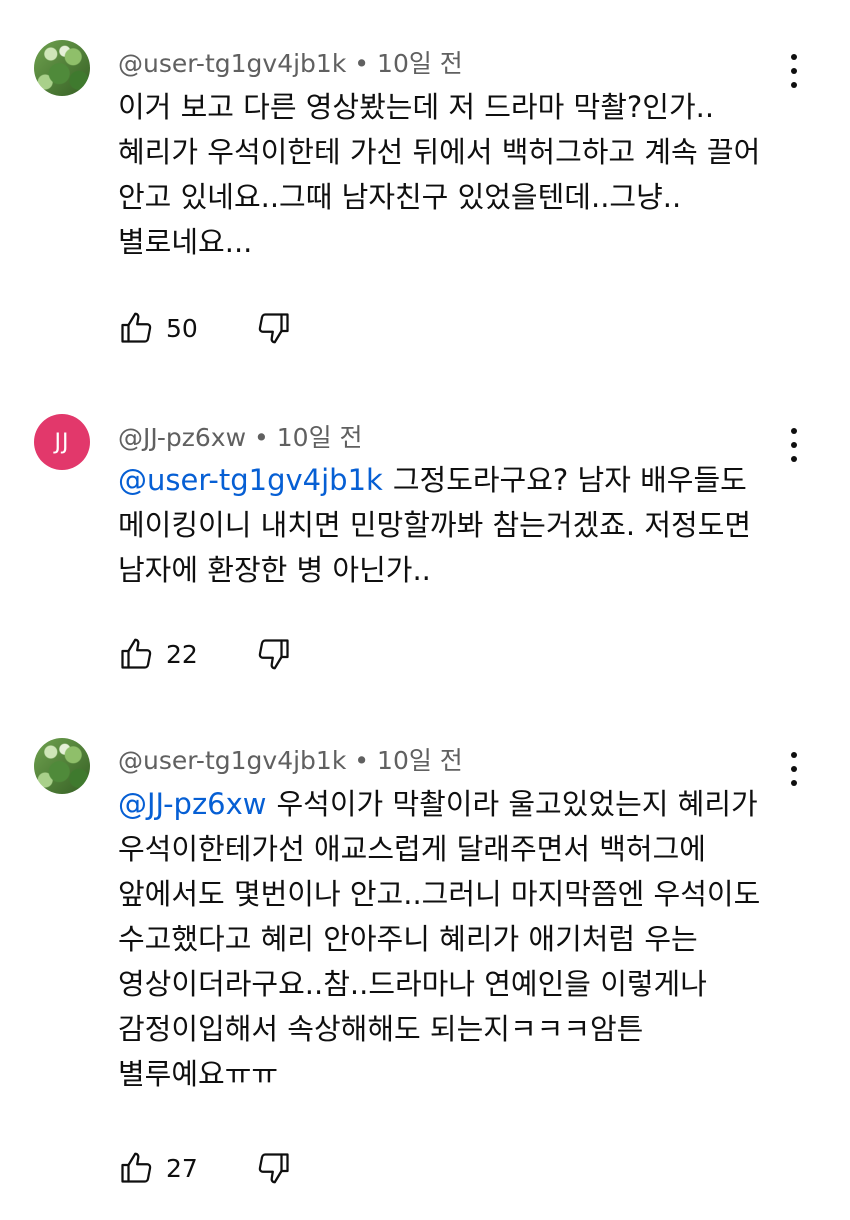 This screenshot has width=850, height=1220. Describe the element at coordinates (205, 328) in the screenshot. I see `comment-actions: 50` at that location.